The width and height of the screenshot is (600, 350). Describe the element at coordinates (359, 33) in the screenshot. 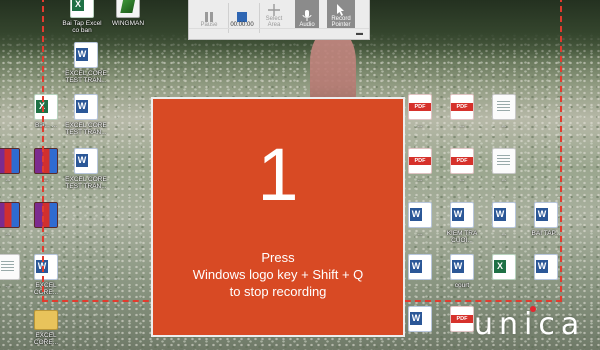

I see `pin-icon: ▬` at that location.